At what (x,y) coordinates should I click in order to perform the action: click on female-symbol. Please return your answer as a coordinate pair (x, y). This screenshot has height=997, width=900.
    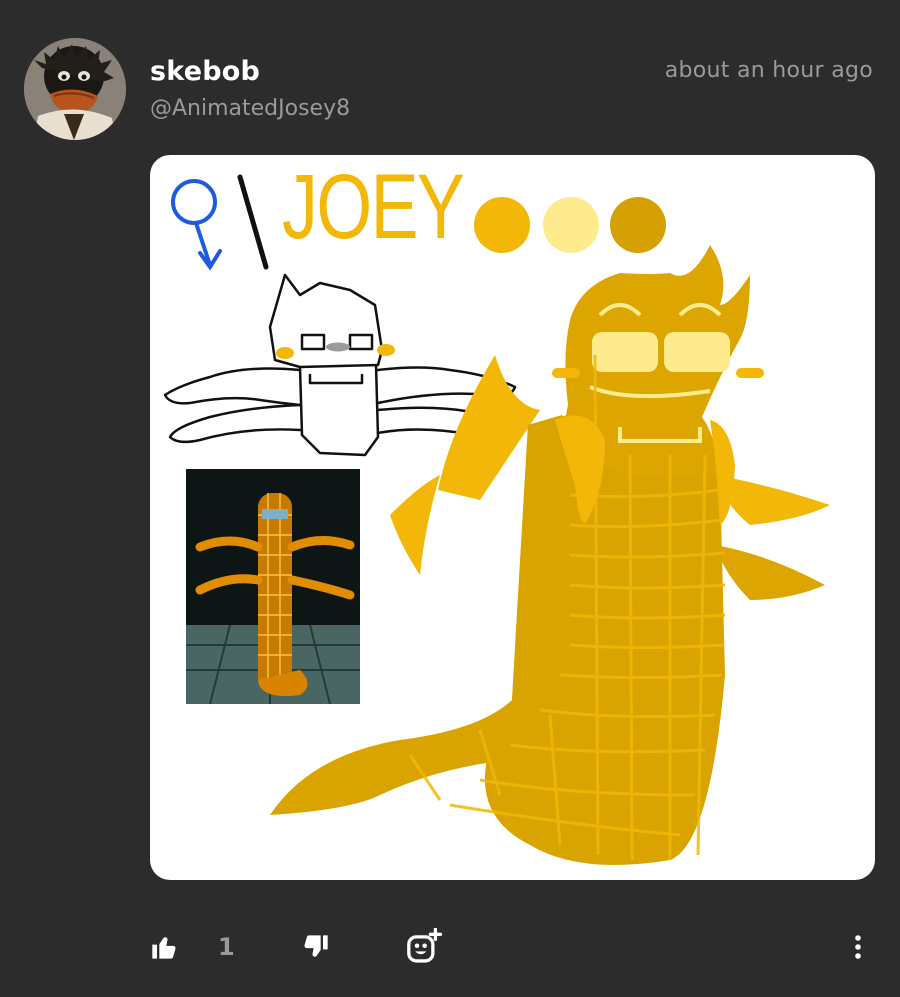
    Looking at the image, I should click on (196, 225).